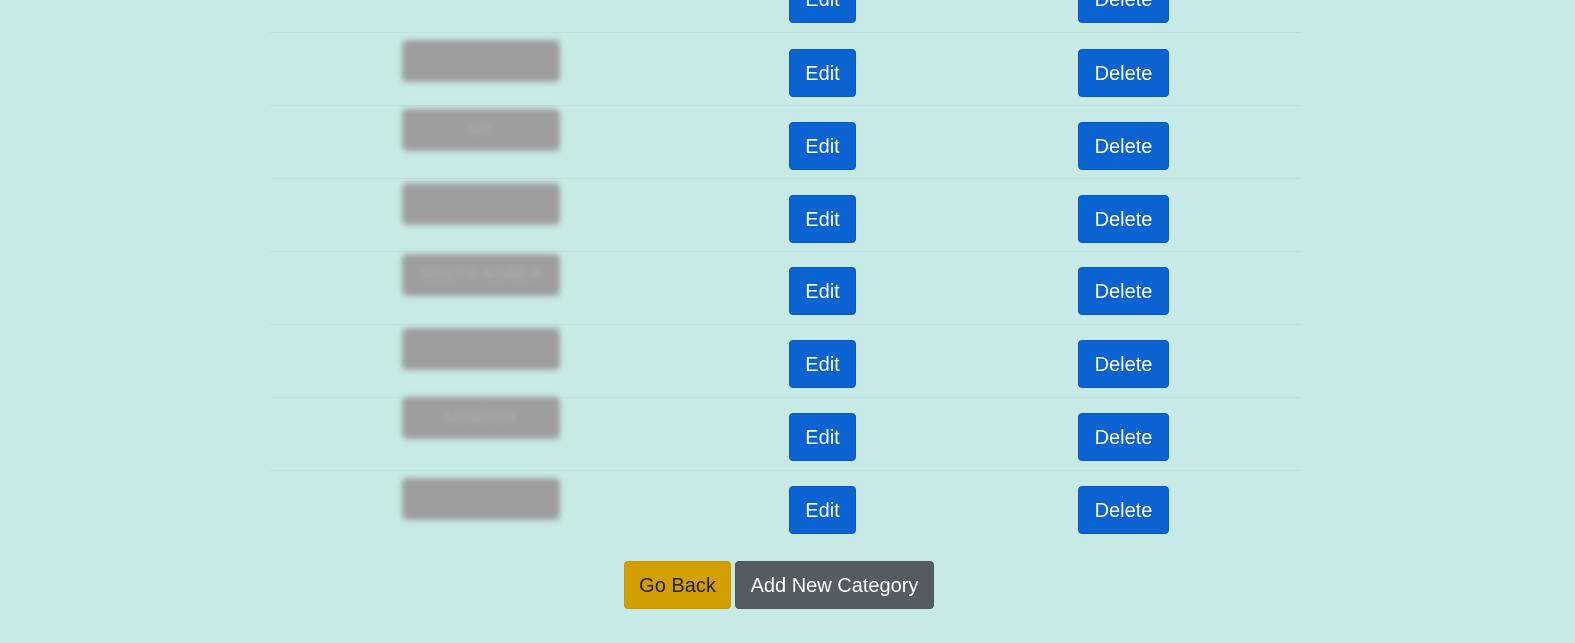  What do you see at coordinates (481, 275) in the screenshot?
I see `category-name: SOUTH KOREA` at bounding box center [481, 275].